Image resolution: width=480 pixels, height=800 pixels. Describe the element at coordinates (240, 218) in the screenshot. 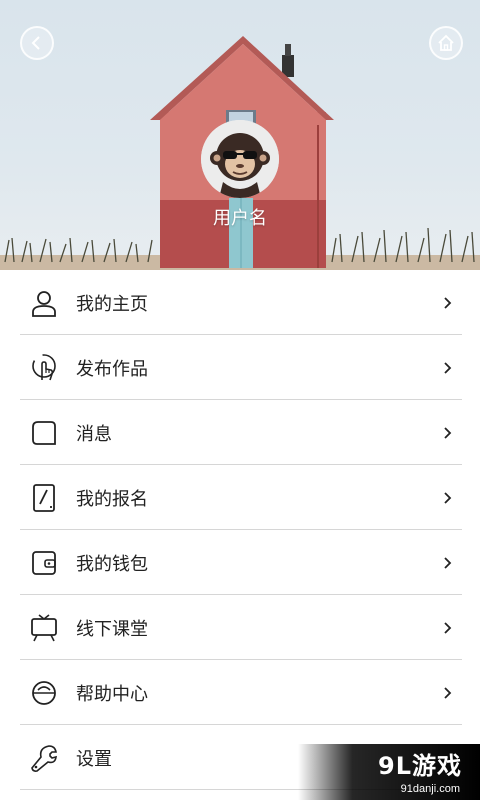

I see `username-label: 用户名` at that location.